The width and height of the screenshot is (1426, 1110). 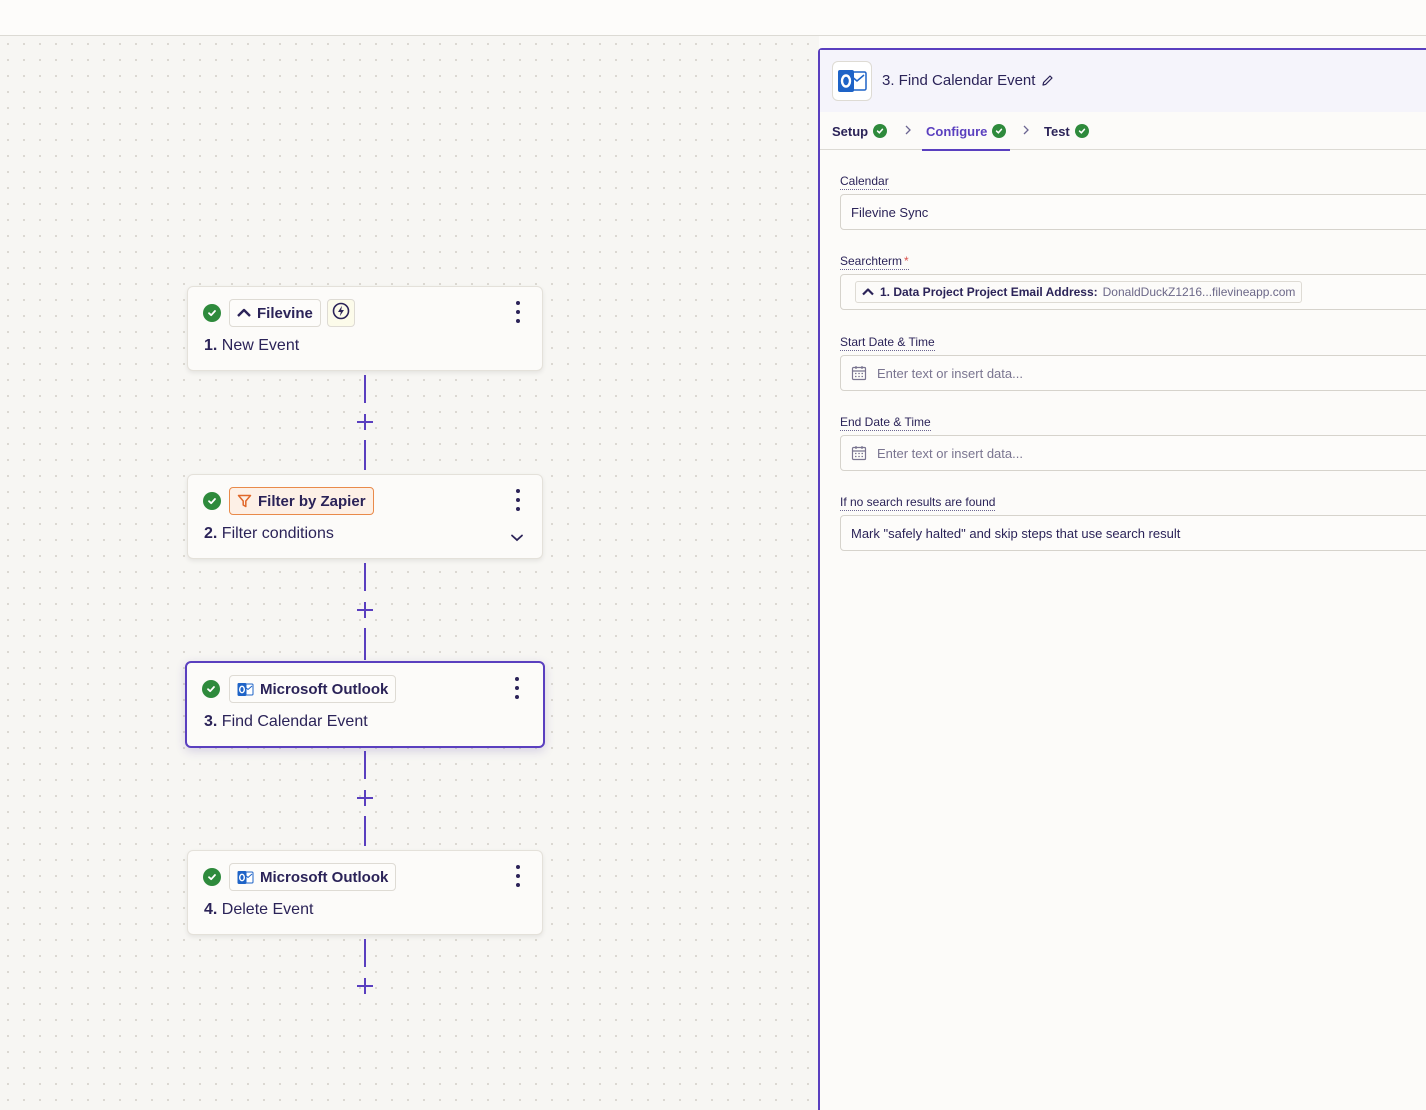 I want to click on start-date-label: Start Date & Time, so click(x=887, y=343).